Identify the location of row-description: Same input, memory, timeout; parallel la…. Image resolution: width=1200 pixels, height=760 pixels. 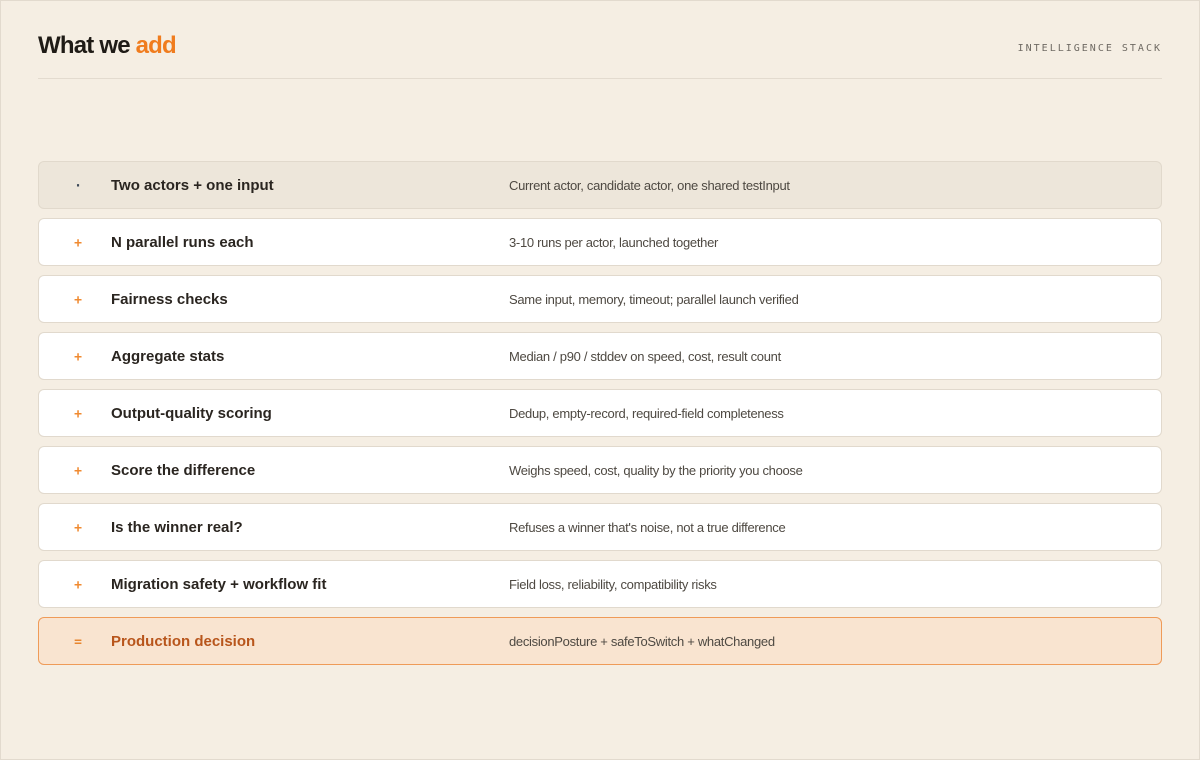
(654, 299).